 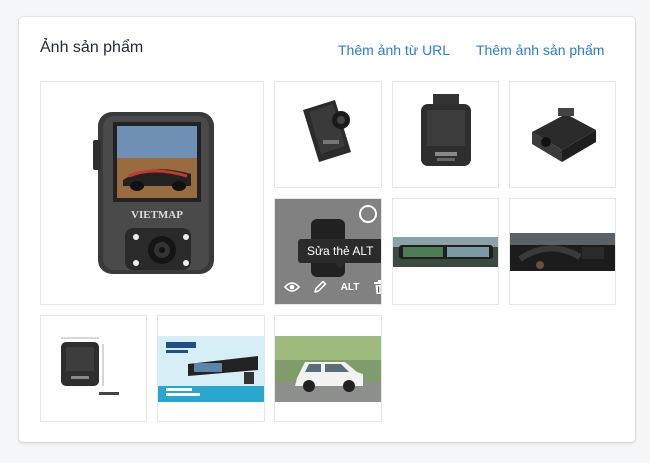 What do you see at coordinates (93, 368) in the screenshot?
I see `product-thumb-dimensions` at bounding box center [93, 368].